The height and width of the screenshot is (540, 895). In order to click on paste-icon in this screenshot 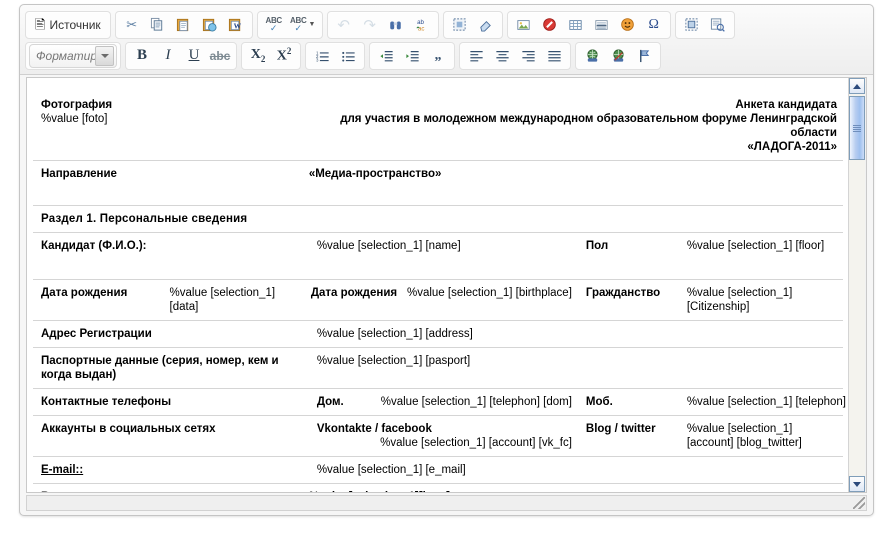, I will do `click(183, 25)`.